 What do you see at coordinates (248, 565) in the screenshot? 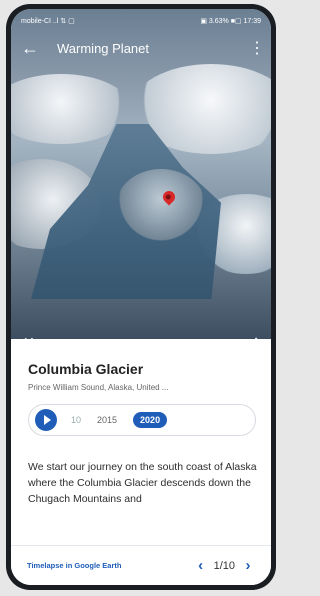
I see `chevron-right-icon: ›` at bounding box center [248, 565].